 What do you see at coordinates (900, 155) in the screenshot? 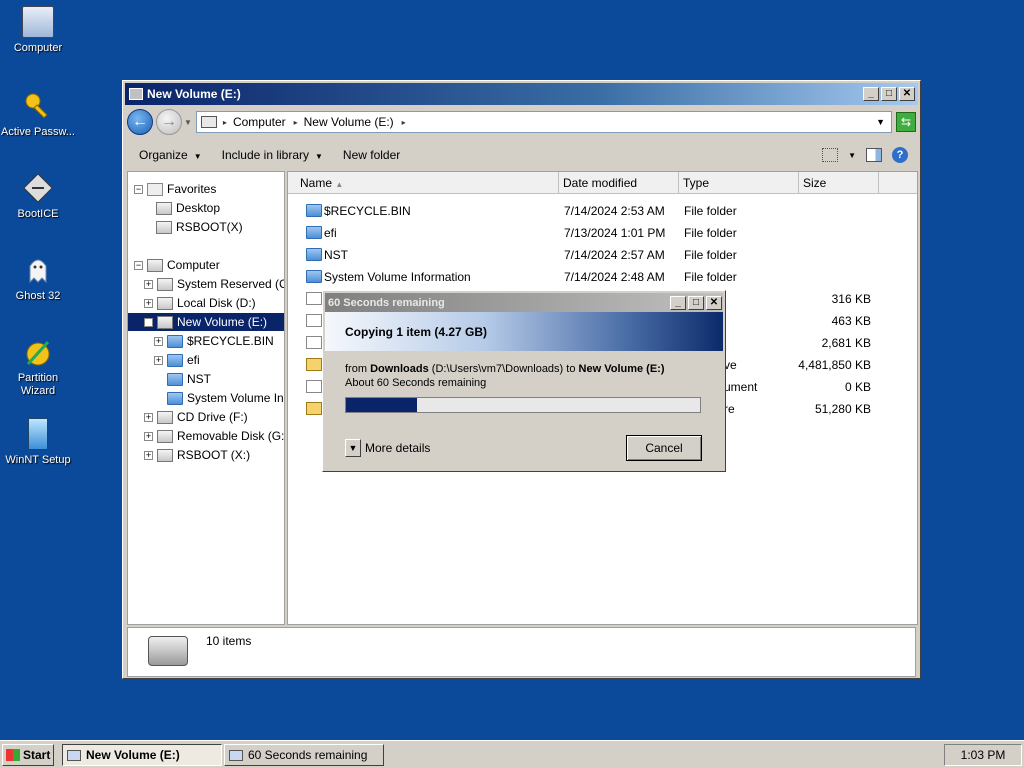
I see `help-icon: ?` at bounding box center [900, 155].